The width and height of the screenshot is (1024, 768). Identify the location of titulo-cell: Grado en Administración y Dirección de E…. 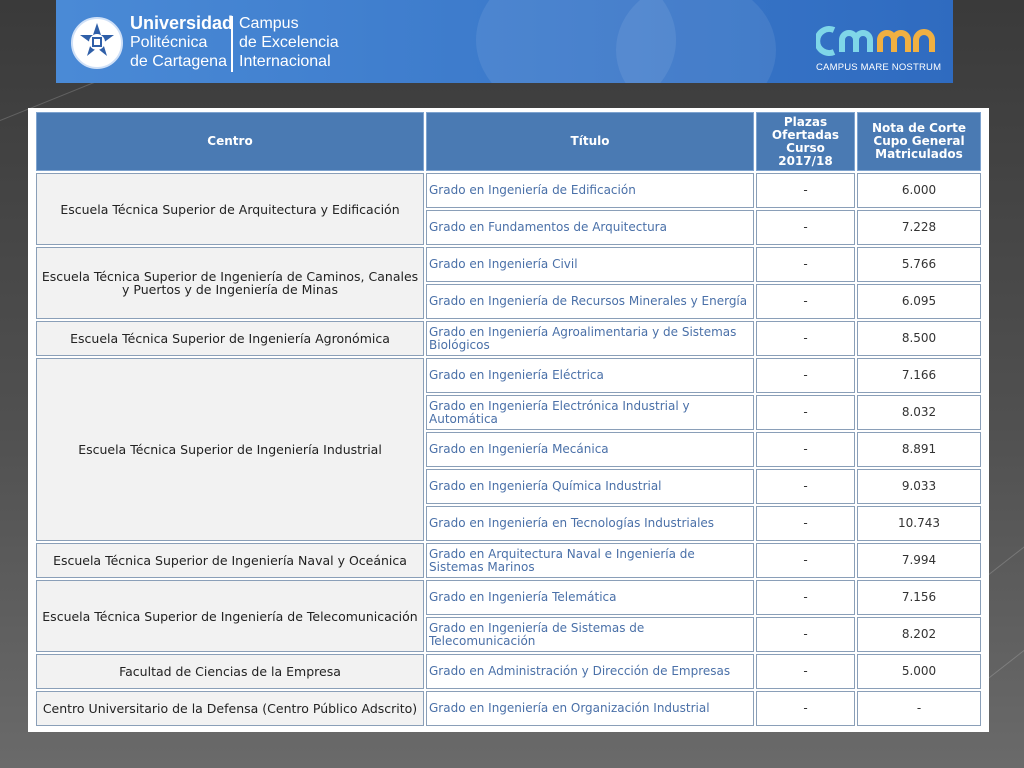
(590, 671).